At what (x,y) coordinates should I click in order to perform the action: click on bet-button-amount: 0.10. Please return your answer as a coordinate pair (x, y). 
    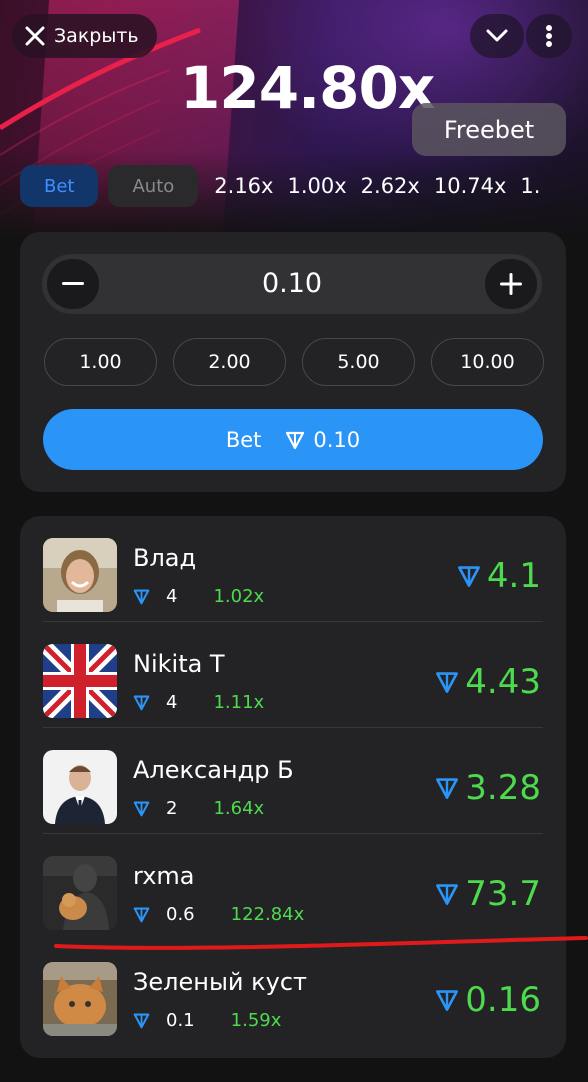
    Looking at the image, I should click on (322, 440).